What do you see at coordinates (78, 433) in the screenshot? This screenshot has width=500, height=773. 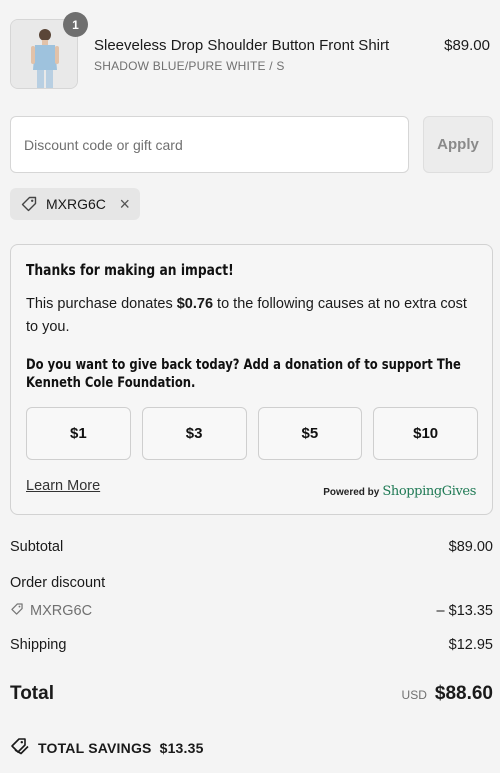 I see `donate-1-button: $1` at bounding box center [78, 433].